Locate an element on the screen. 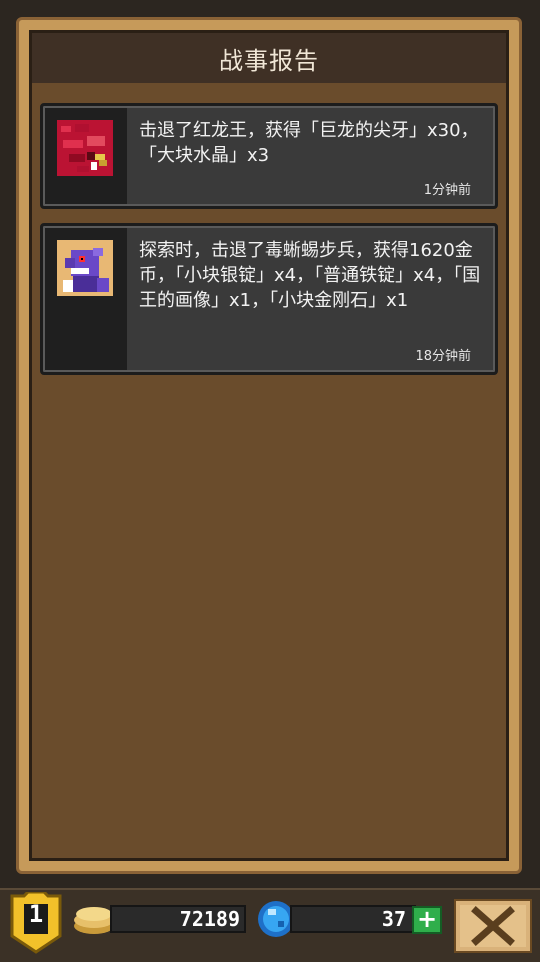 This screenshot has width=540, height=962. report-time: 18分钟前 is located at coordinates (443, 356).